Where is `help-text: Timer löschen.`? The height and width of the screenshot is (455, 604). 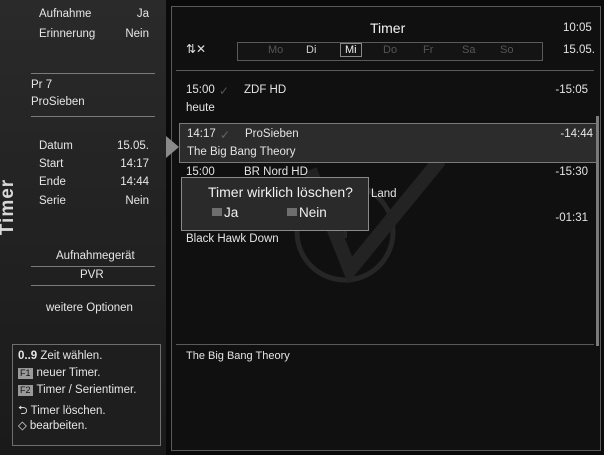
help-text: Timer löschen. is located at coordinates (68, 411).